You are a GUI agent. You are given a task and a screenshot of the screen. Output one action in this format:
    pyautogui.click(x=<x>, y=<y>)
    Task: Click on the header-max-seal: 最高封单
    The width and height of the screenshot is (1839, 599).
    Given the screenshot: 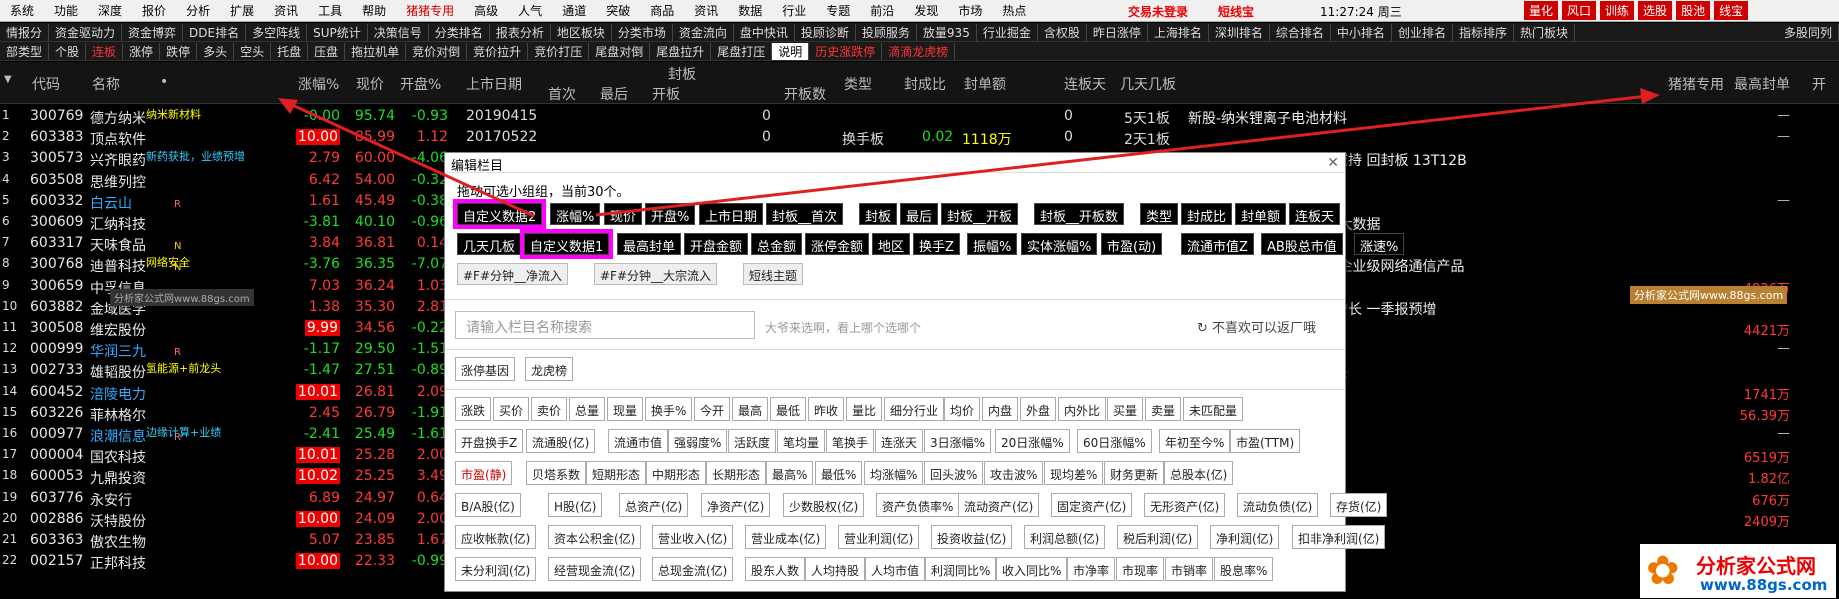 What is the action you would take?
    pyautogui.click(x=1762, y=84)
    